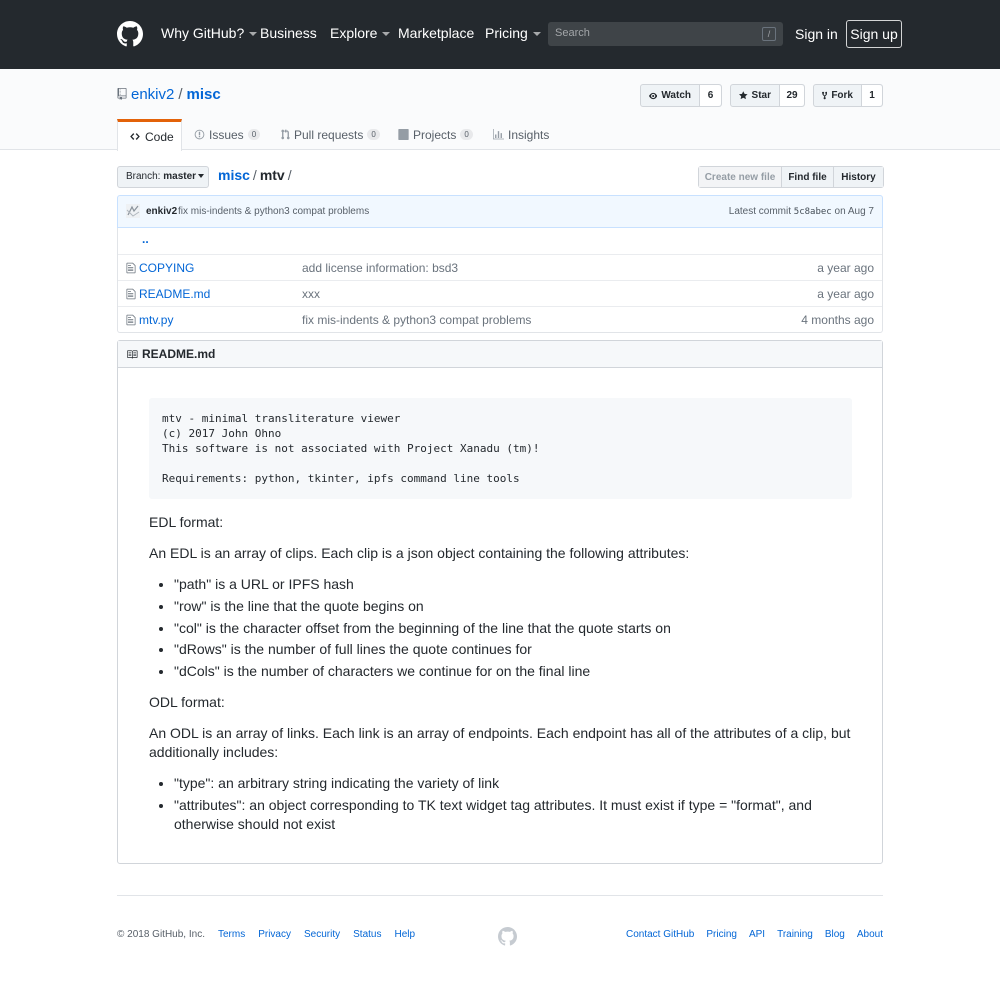 The width and height of the screenshot is (1000, 1000). What do you see at coordinates (152, 94) in the screenshot?
I see `repo-owner-link: enkiv2` at bounding box center [152, 94].